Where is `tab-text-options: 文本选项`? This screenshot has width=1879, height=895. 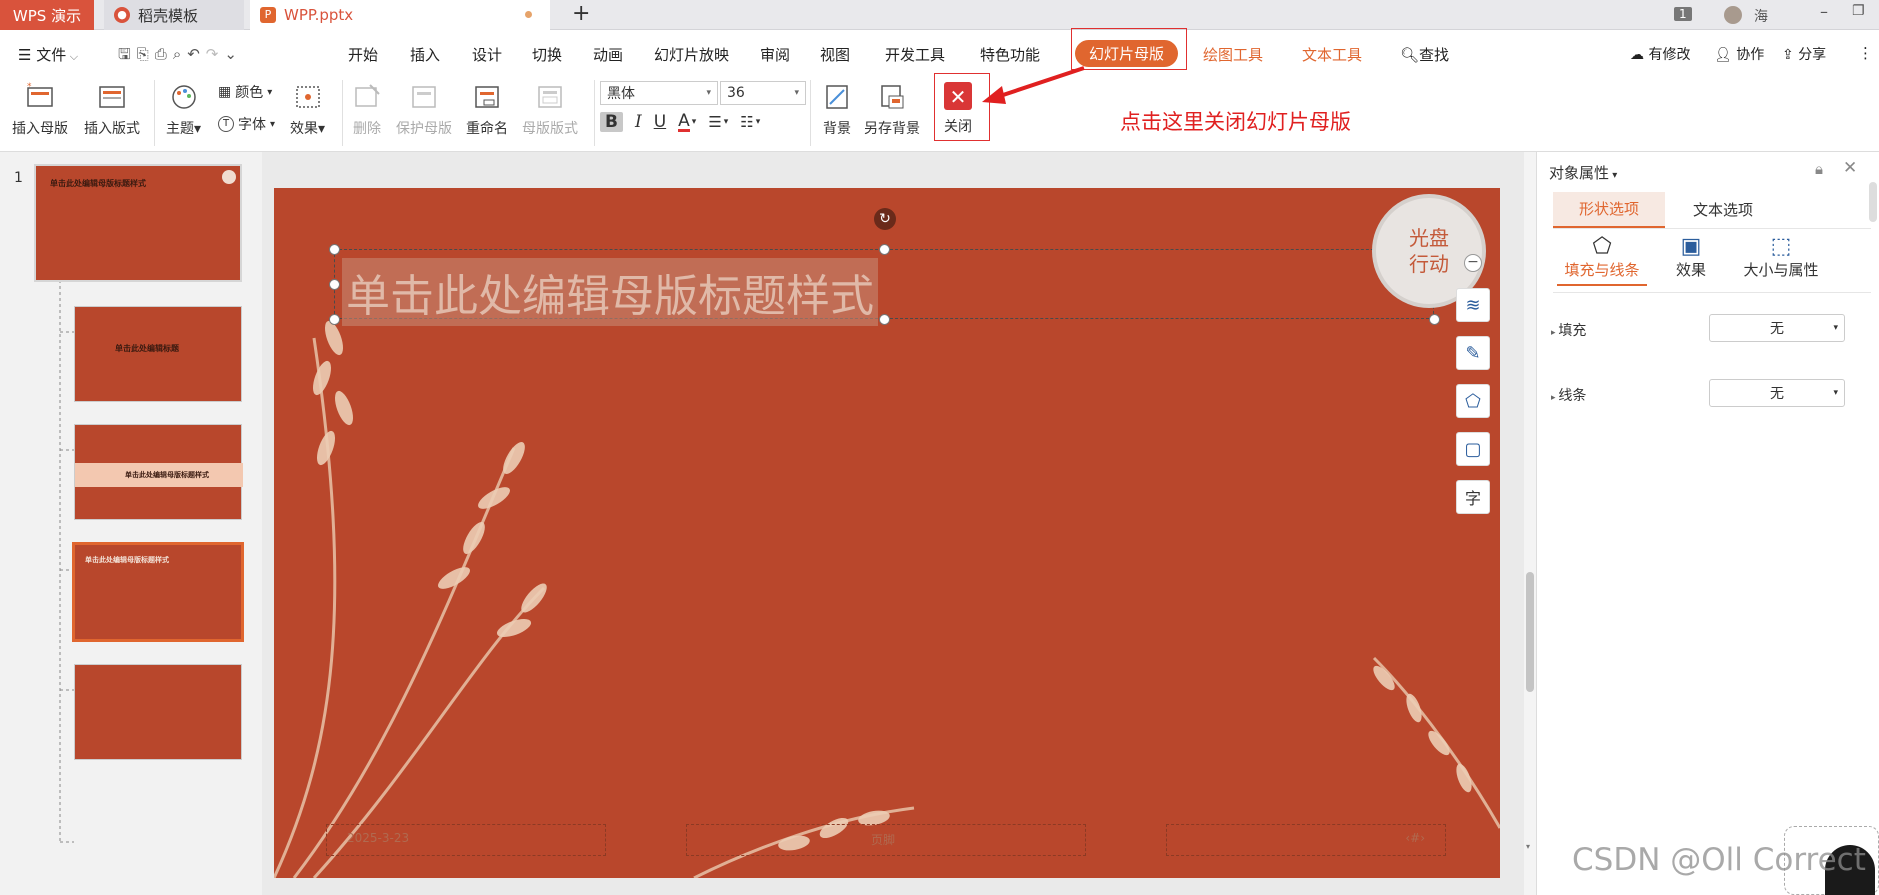
tab-text-options: 文本选项 is located at coordinates (1723, 210).